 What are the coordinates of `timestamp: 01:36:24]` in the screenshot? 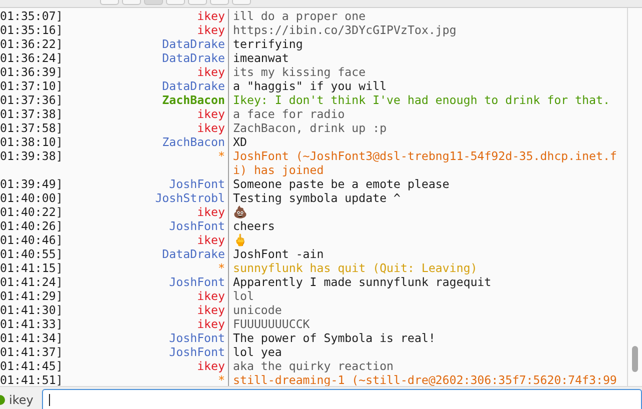 It's located at (32, 58).